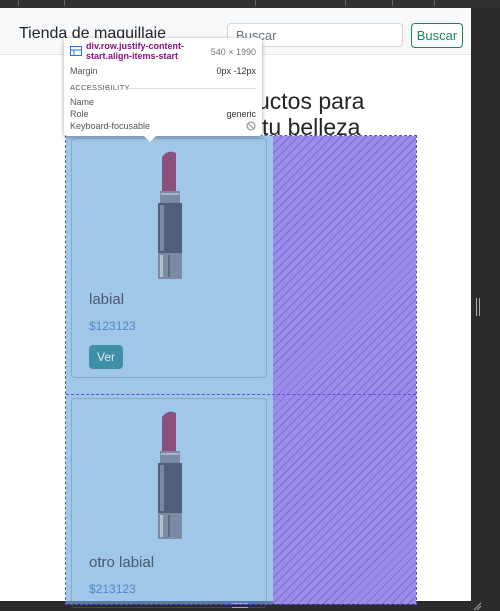 This screenshot has width=500, height=611. Describe the element at coordinates (163, 72) in the screenshot. I see `margin-row: Margin 0px -12px` at that location.